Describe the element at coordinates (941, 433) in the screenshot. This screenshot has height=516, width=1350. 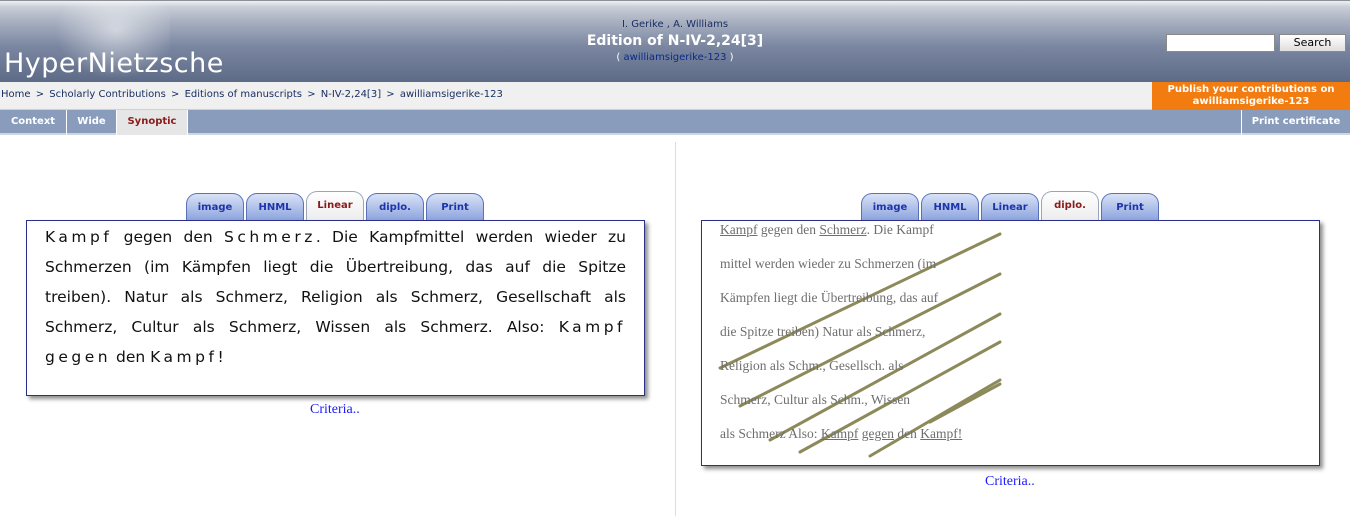
I see `diplo-word: Kampf!` at that location.